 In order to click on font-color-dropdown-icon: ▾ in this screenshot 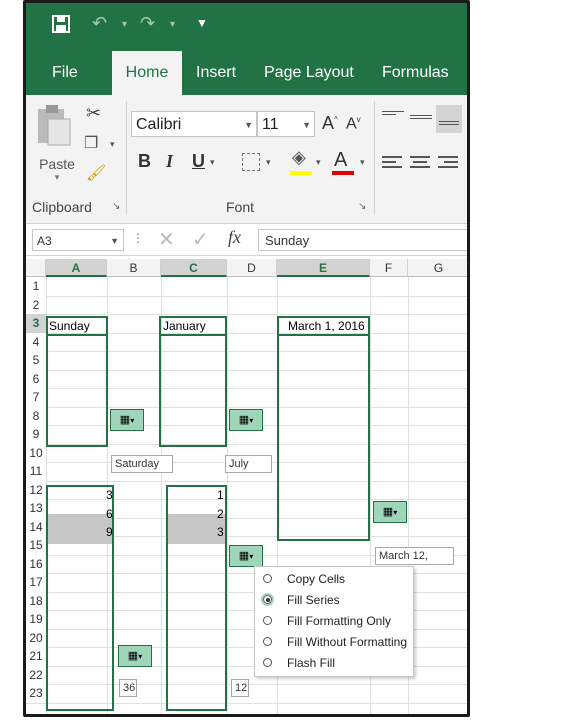, I will do `click(362, 162)`.